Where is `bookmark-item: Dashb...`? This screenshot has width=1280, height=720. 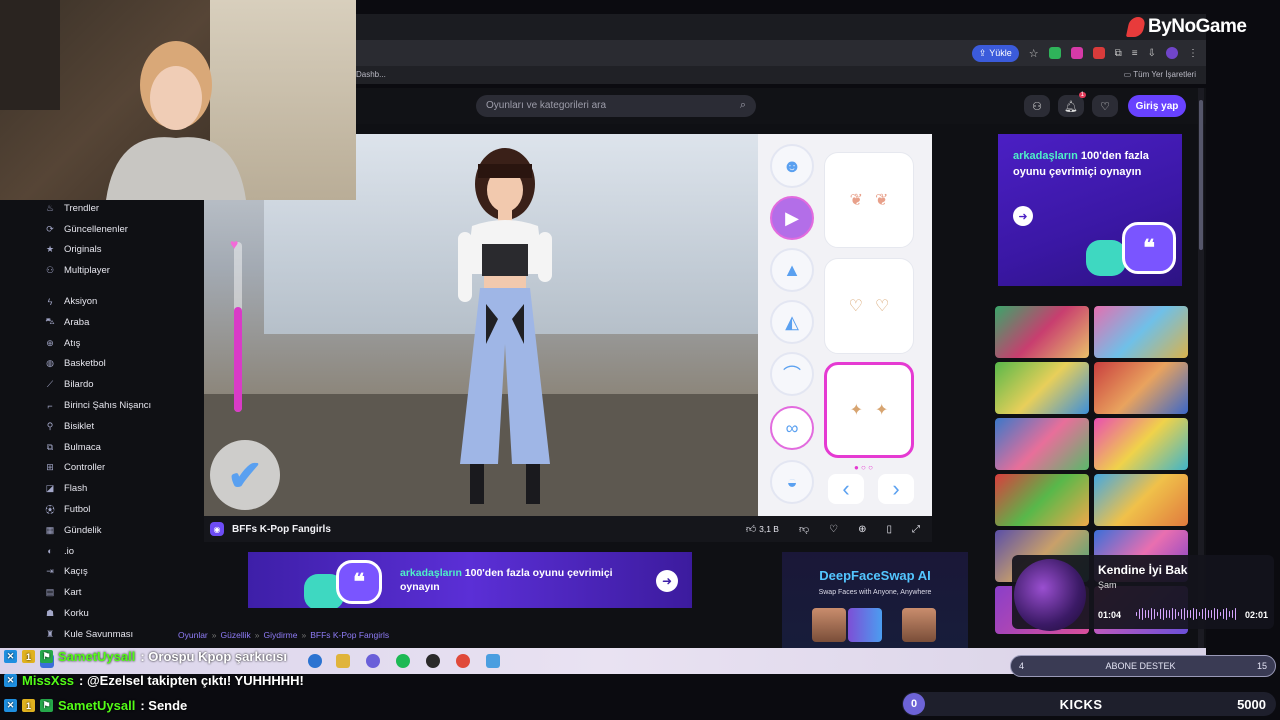
bookmark-item: Dashb... is located at coordinates (371, 74).